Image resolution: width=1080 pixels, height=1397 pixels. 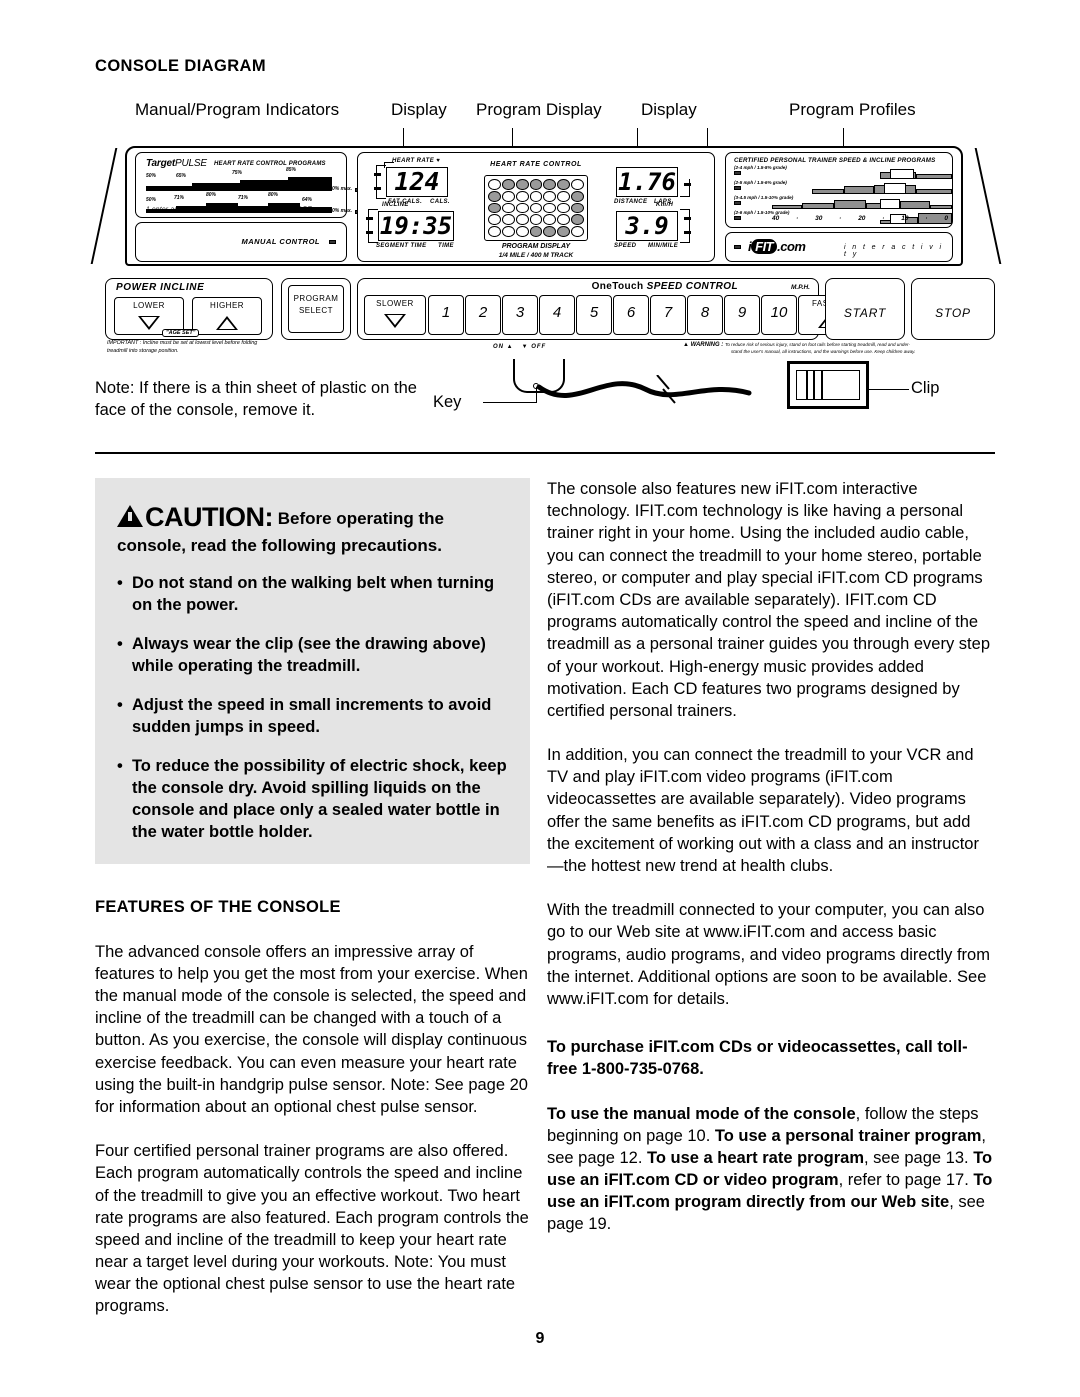 What do you see at coordinates (894, 251) in the screenshot?
I see `ifit-tagline: i n t e r a c t i v i t y` at bounding box center [894, 251].